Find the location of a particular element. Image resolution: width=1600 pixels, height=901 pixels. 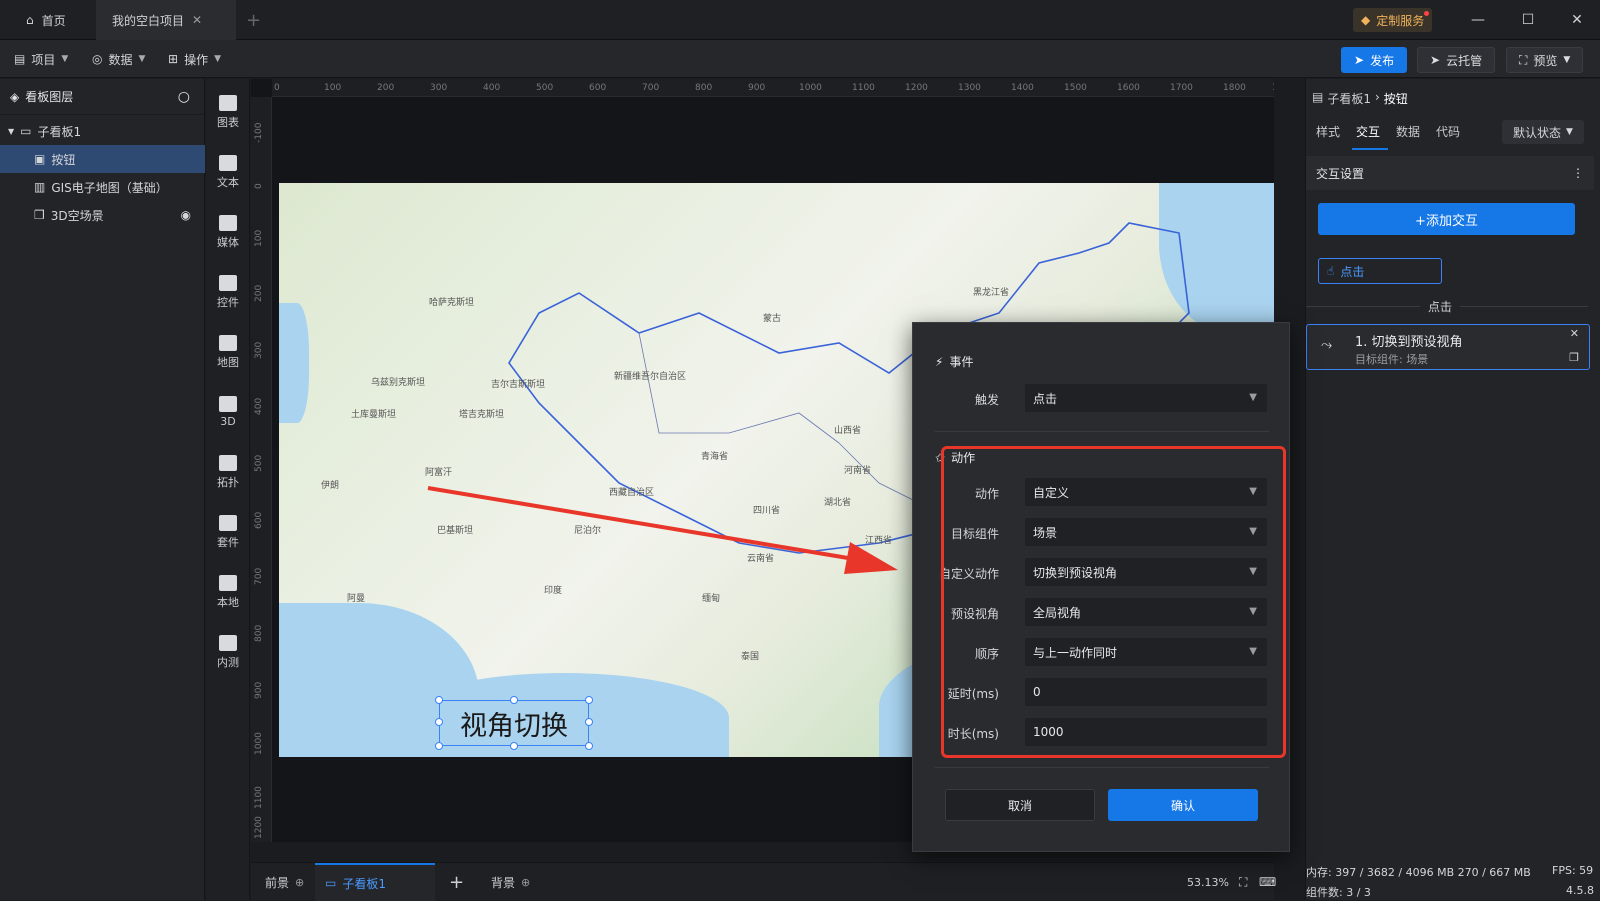

text-icon is located at coordinates (228, 162).